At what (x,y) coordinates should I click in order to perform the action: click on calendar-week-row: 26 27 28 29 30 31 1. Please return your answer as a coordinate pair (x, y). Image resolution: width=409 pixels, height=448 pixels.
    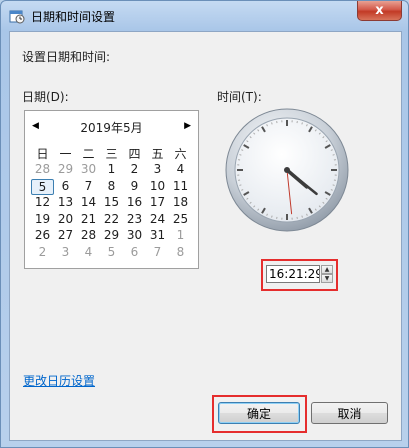
    Looking at the image, I should click on (111, 236).